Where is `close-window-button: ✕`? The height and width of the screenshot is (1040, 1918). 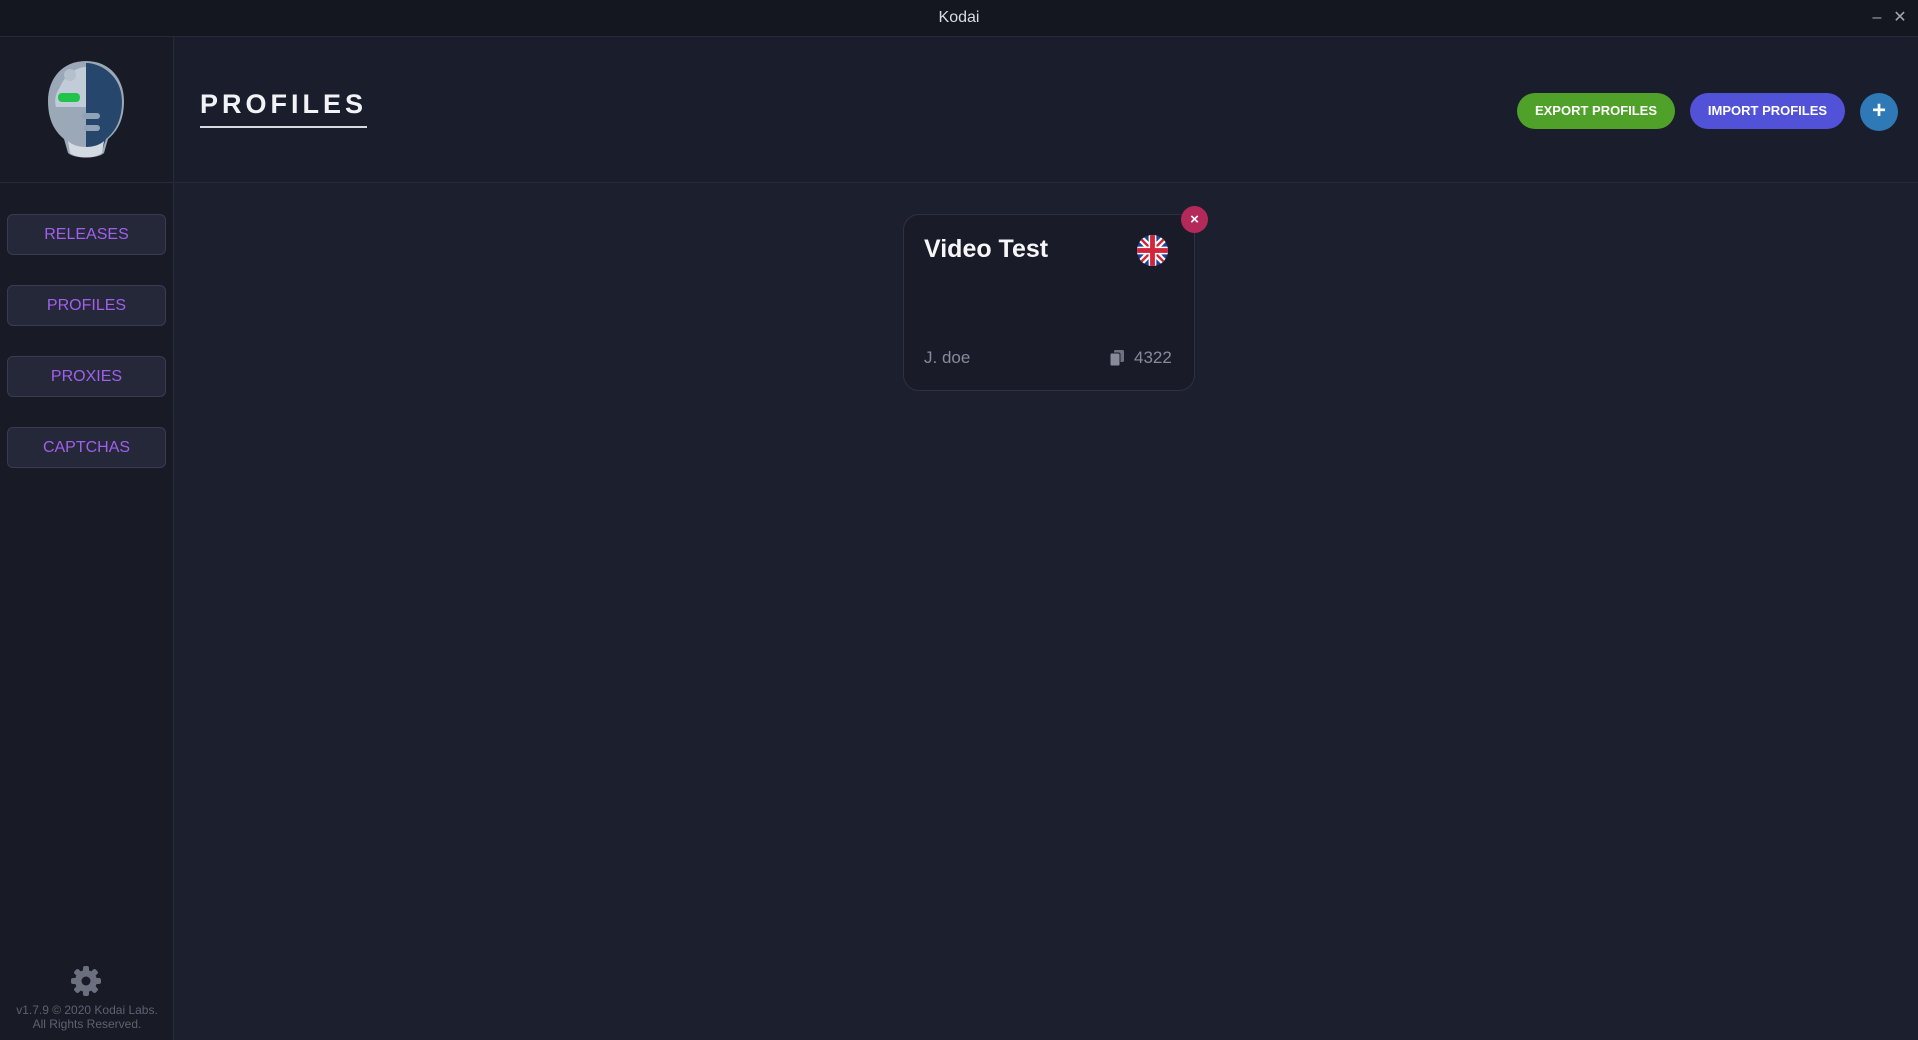 close-window-button: ✕ is located at coordinates (1900, 18).